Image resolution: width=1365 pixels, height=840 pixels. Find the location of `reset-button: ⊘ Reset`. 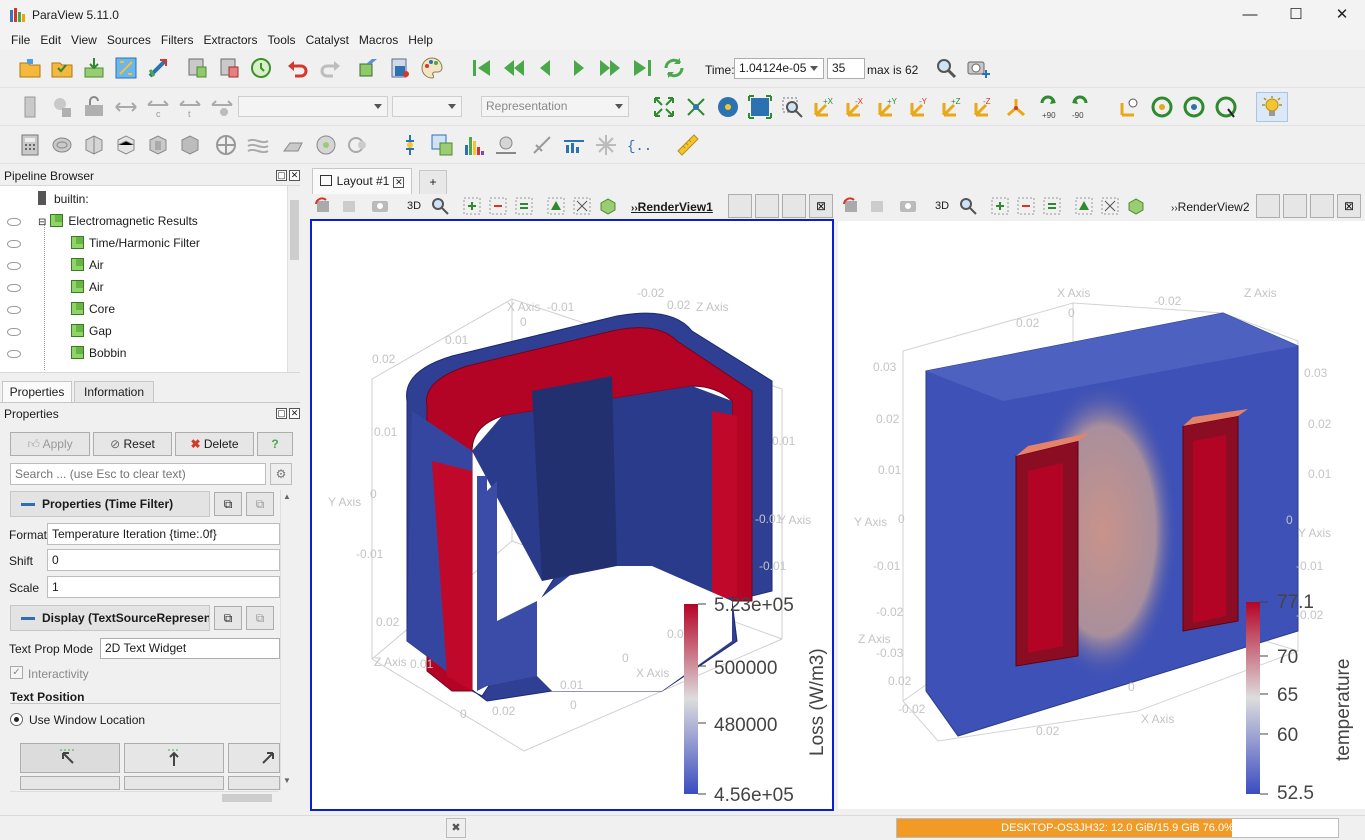

reset-button: ⊘ Reset is located at coordinates (132, 444).